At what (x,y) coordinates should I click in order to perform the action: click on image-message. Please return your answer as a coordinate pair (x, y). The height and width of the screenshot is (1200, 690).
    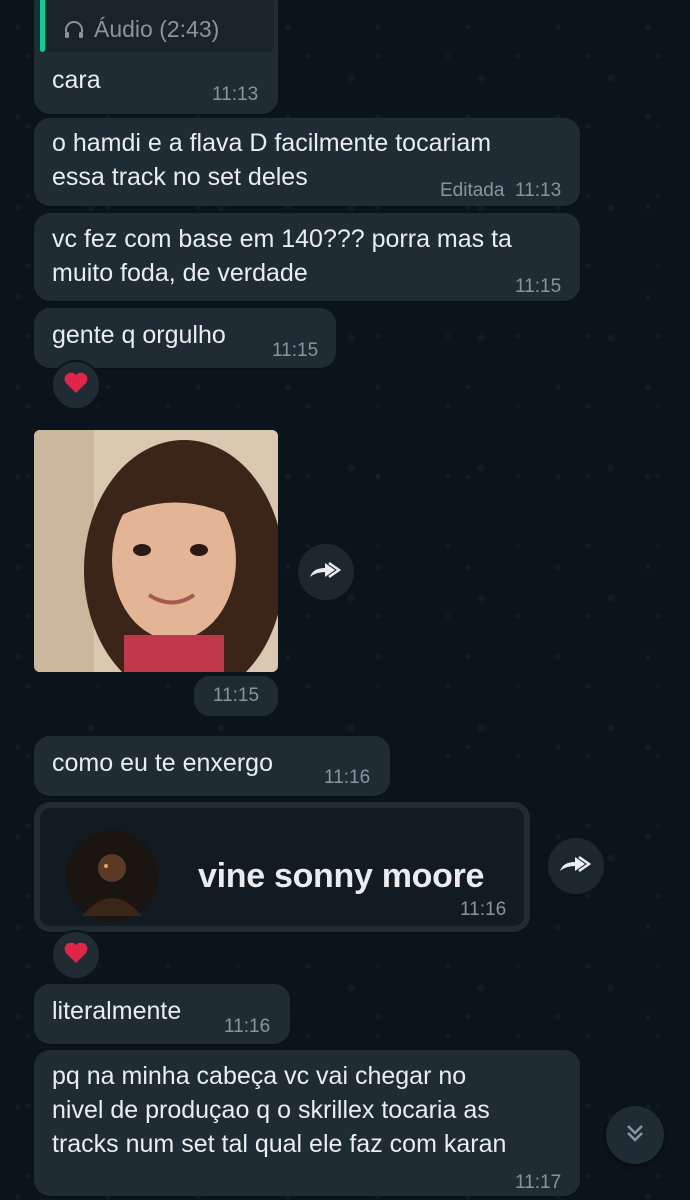
    Looking at the image, I should click on (156, 551).